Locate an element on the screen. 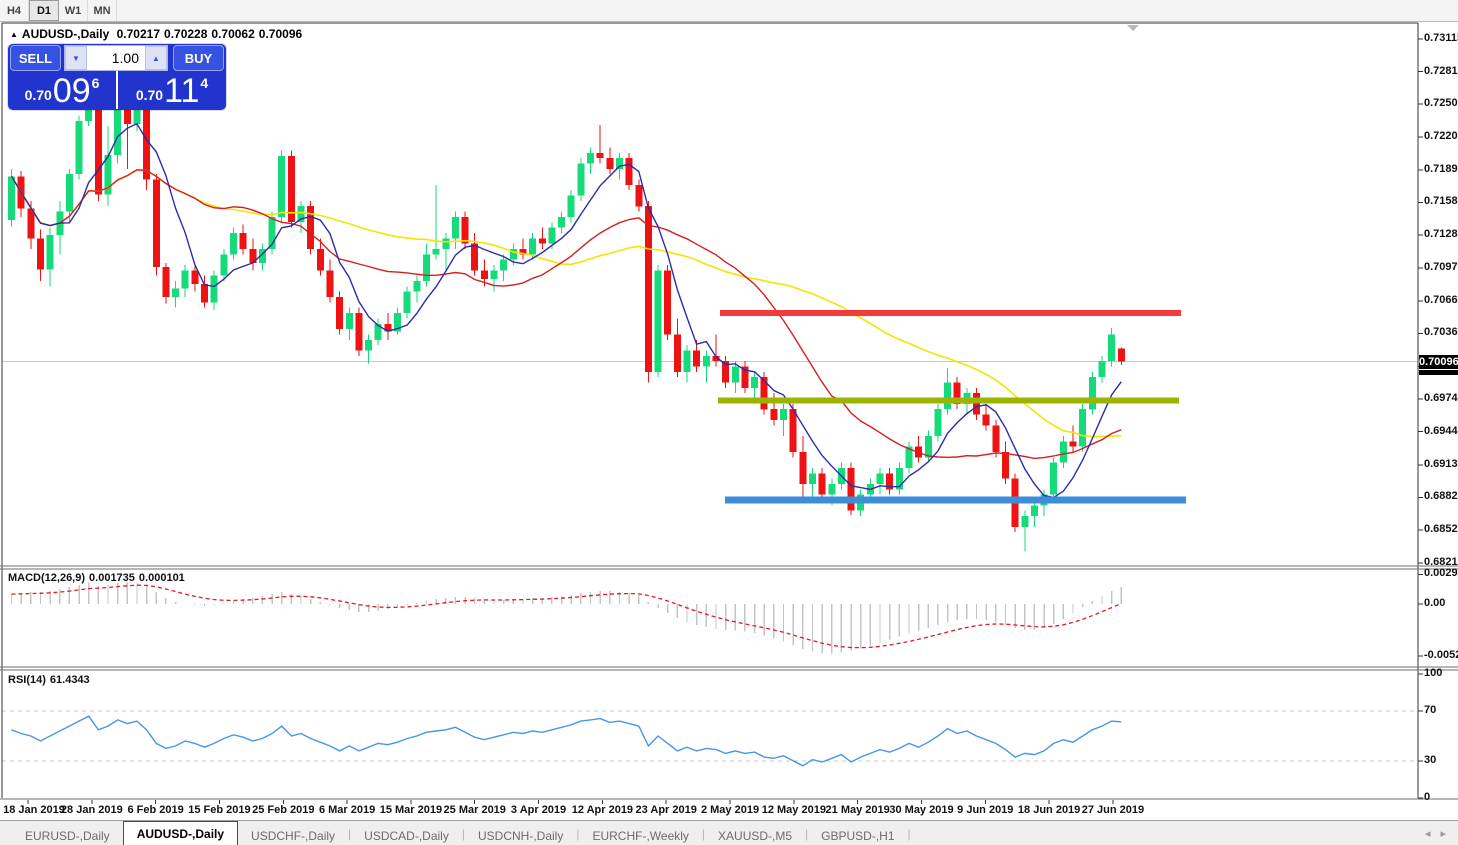  price-tick-label: 0.68825 is located at coordinates (1441, 496).